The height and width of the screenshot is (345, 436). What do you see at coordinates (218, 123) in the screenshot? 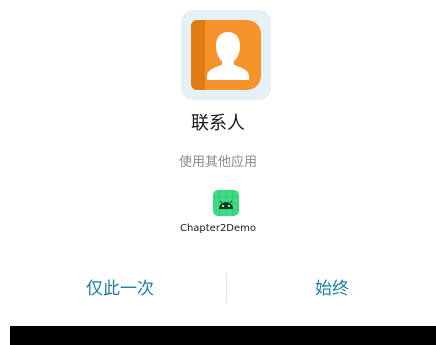
I see `app-title: 联系人` at bounding box center [218, 123].